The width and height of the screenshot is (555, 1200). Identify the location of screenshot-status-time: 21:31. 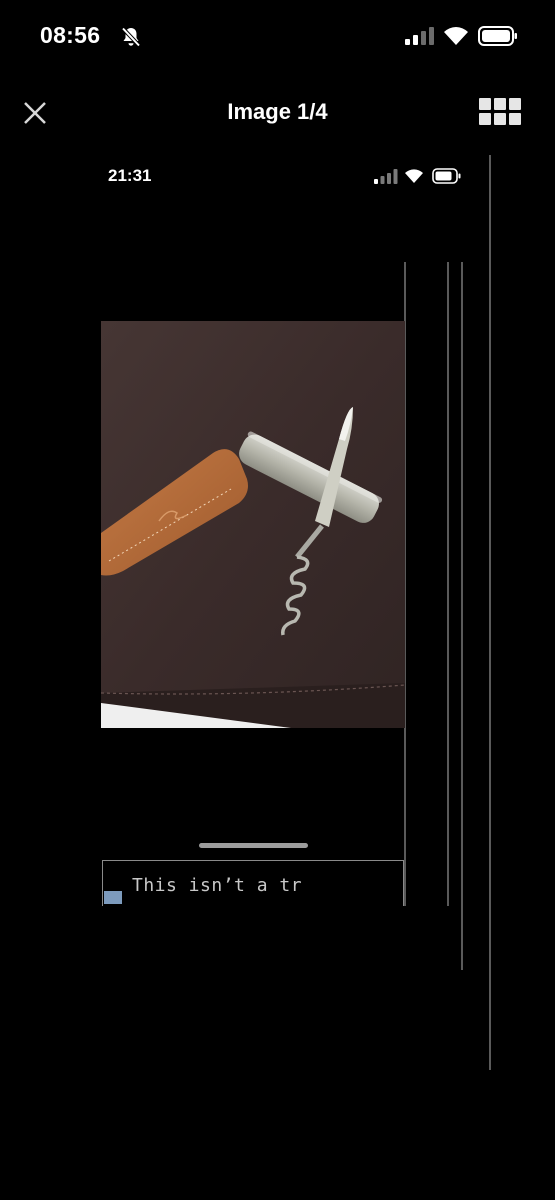
(130, 175).